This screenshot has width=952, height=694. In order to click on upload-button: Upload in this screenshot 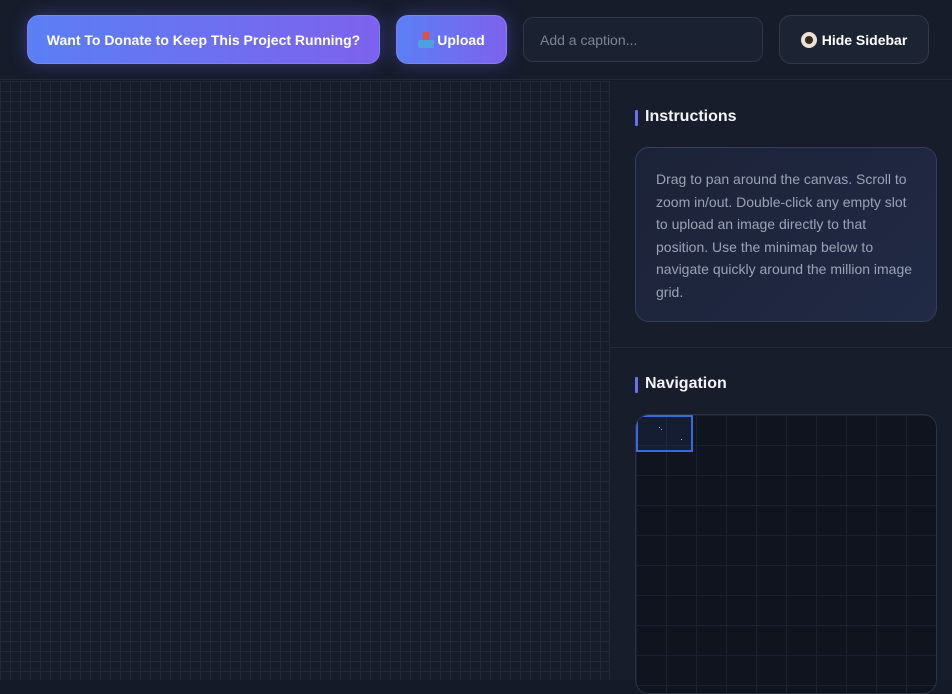, I will do `click(451, 39)`.